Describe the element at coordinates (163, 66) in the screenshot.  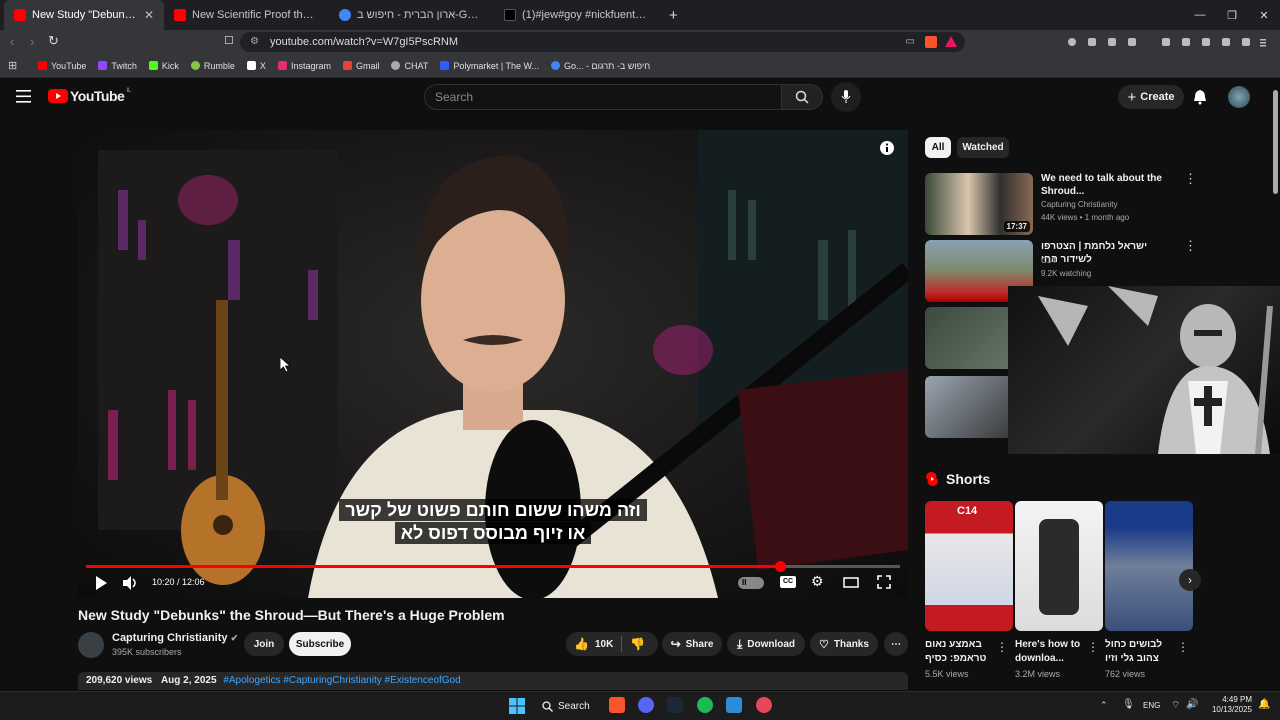
I see `bookmark-kick: Kick` at that location.